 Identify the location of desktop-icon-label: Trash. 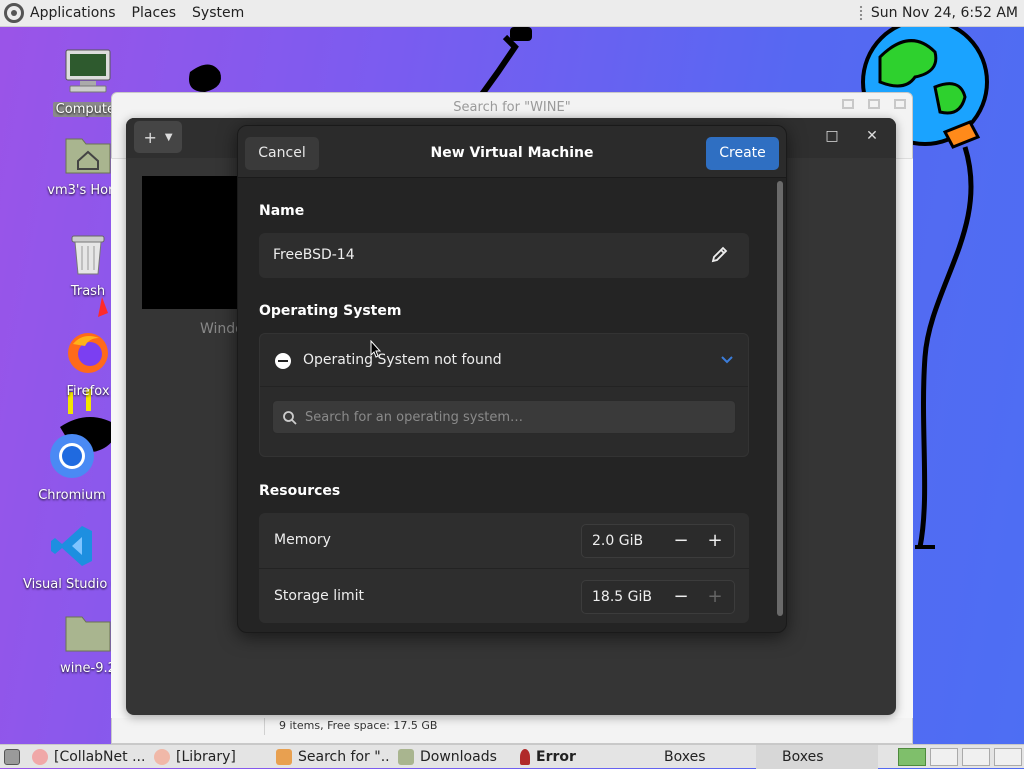
(88, 291).